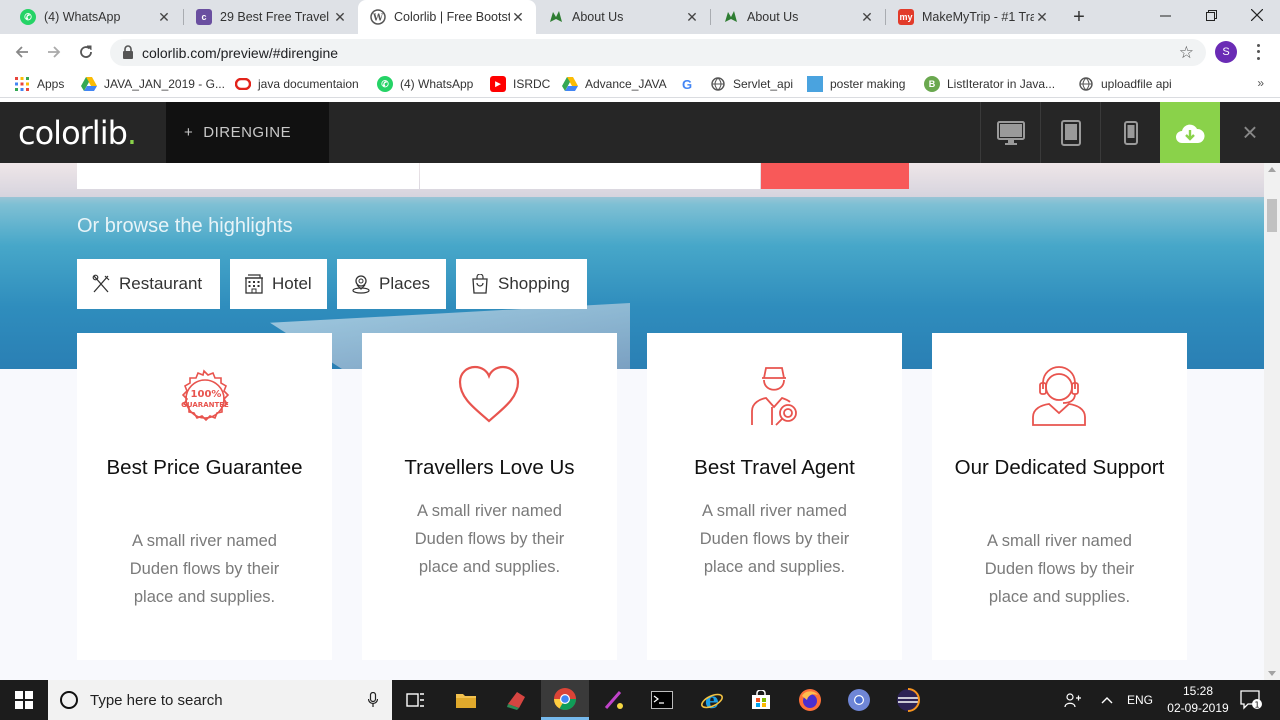 This screenshot has width=1280, height=720. I want to click on eclipse-icon, so click(908, 700).